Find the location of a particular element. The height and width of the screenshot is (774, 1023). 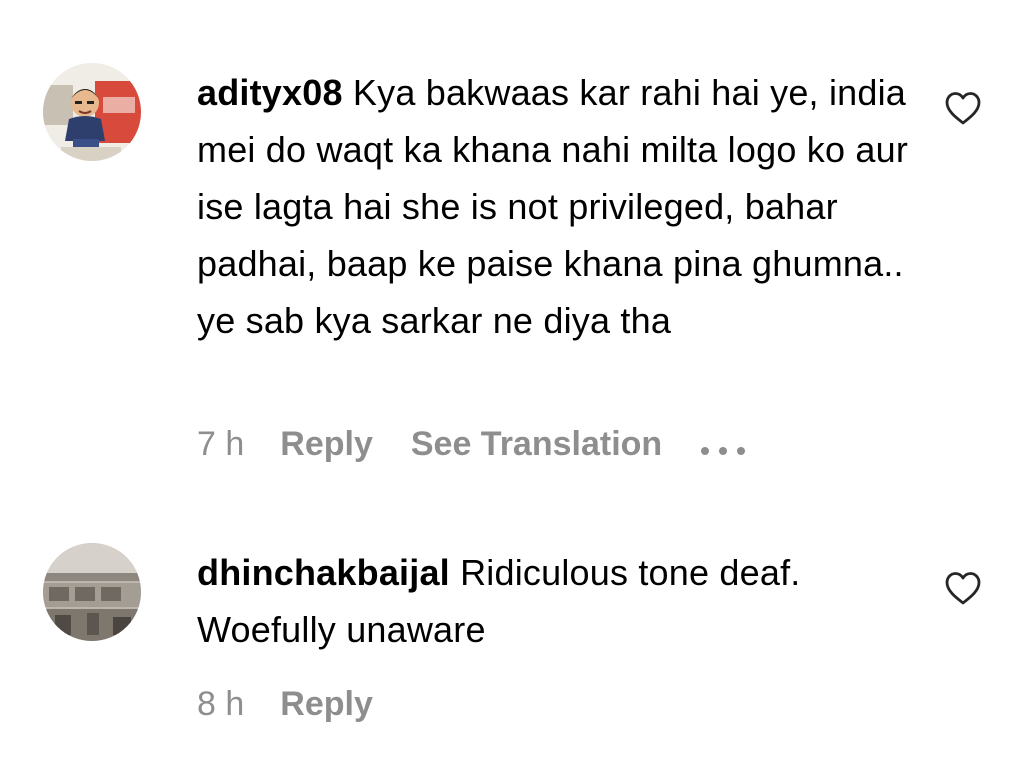

comment-username: adityx08 is located at coordinates (270, 92).